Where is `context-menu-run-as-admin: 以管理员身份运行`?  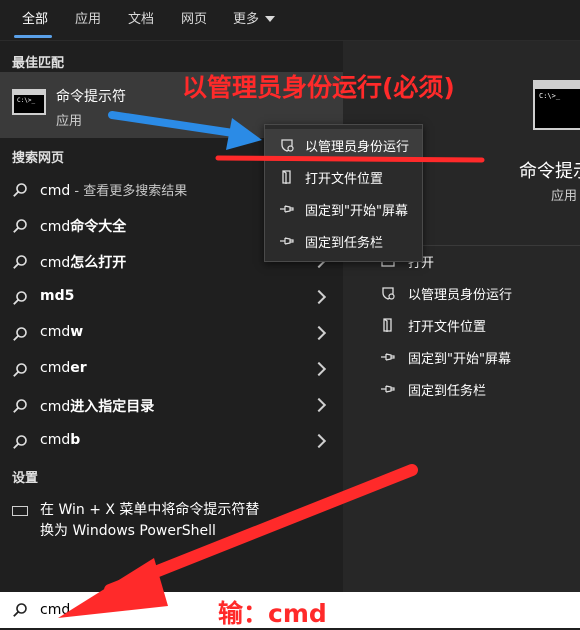
context-menu-run-as-admin: 以管理员身份运行 is located at coordinates (343, 145).